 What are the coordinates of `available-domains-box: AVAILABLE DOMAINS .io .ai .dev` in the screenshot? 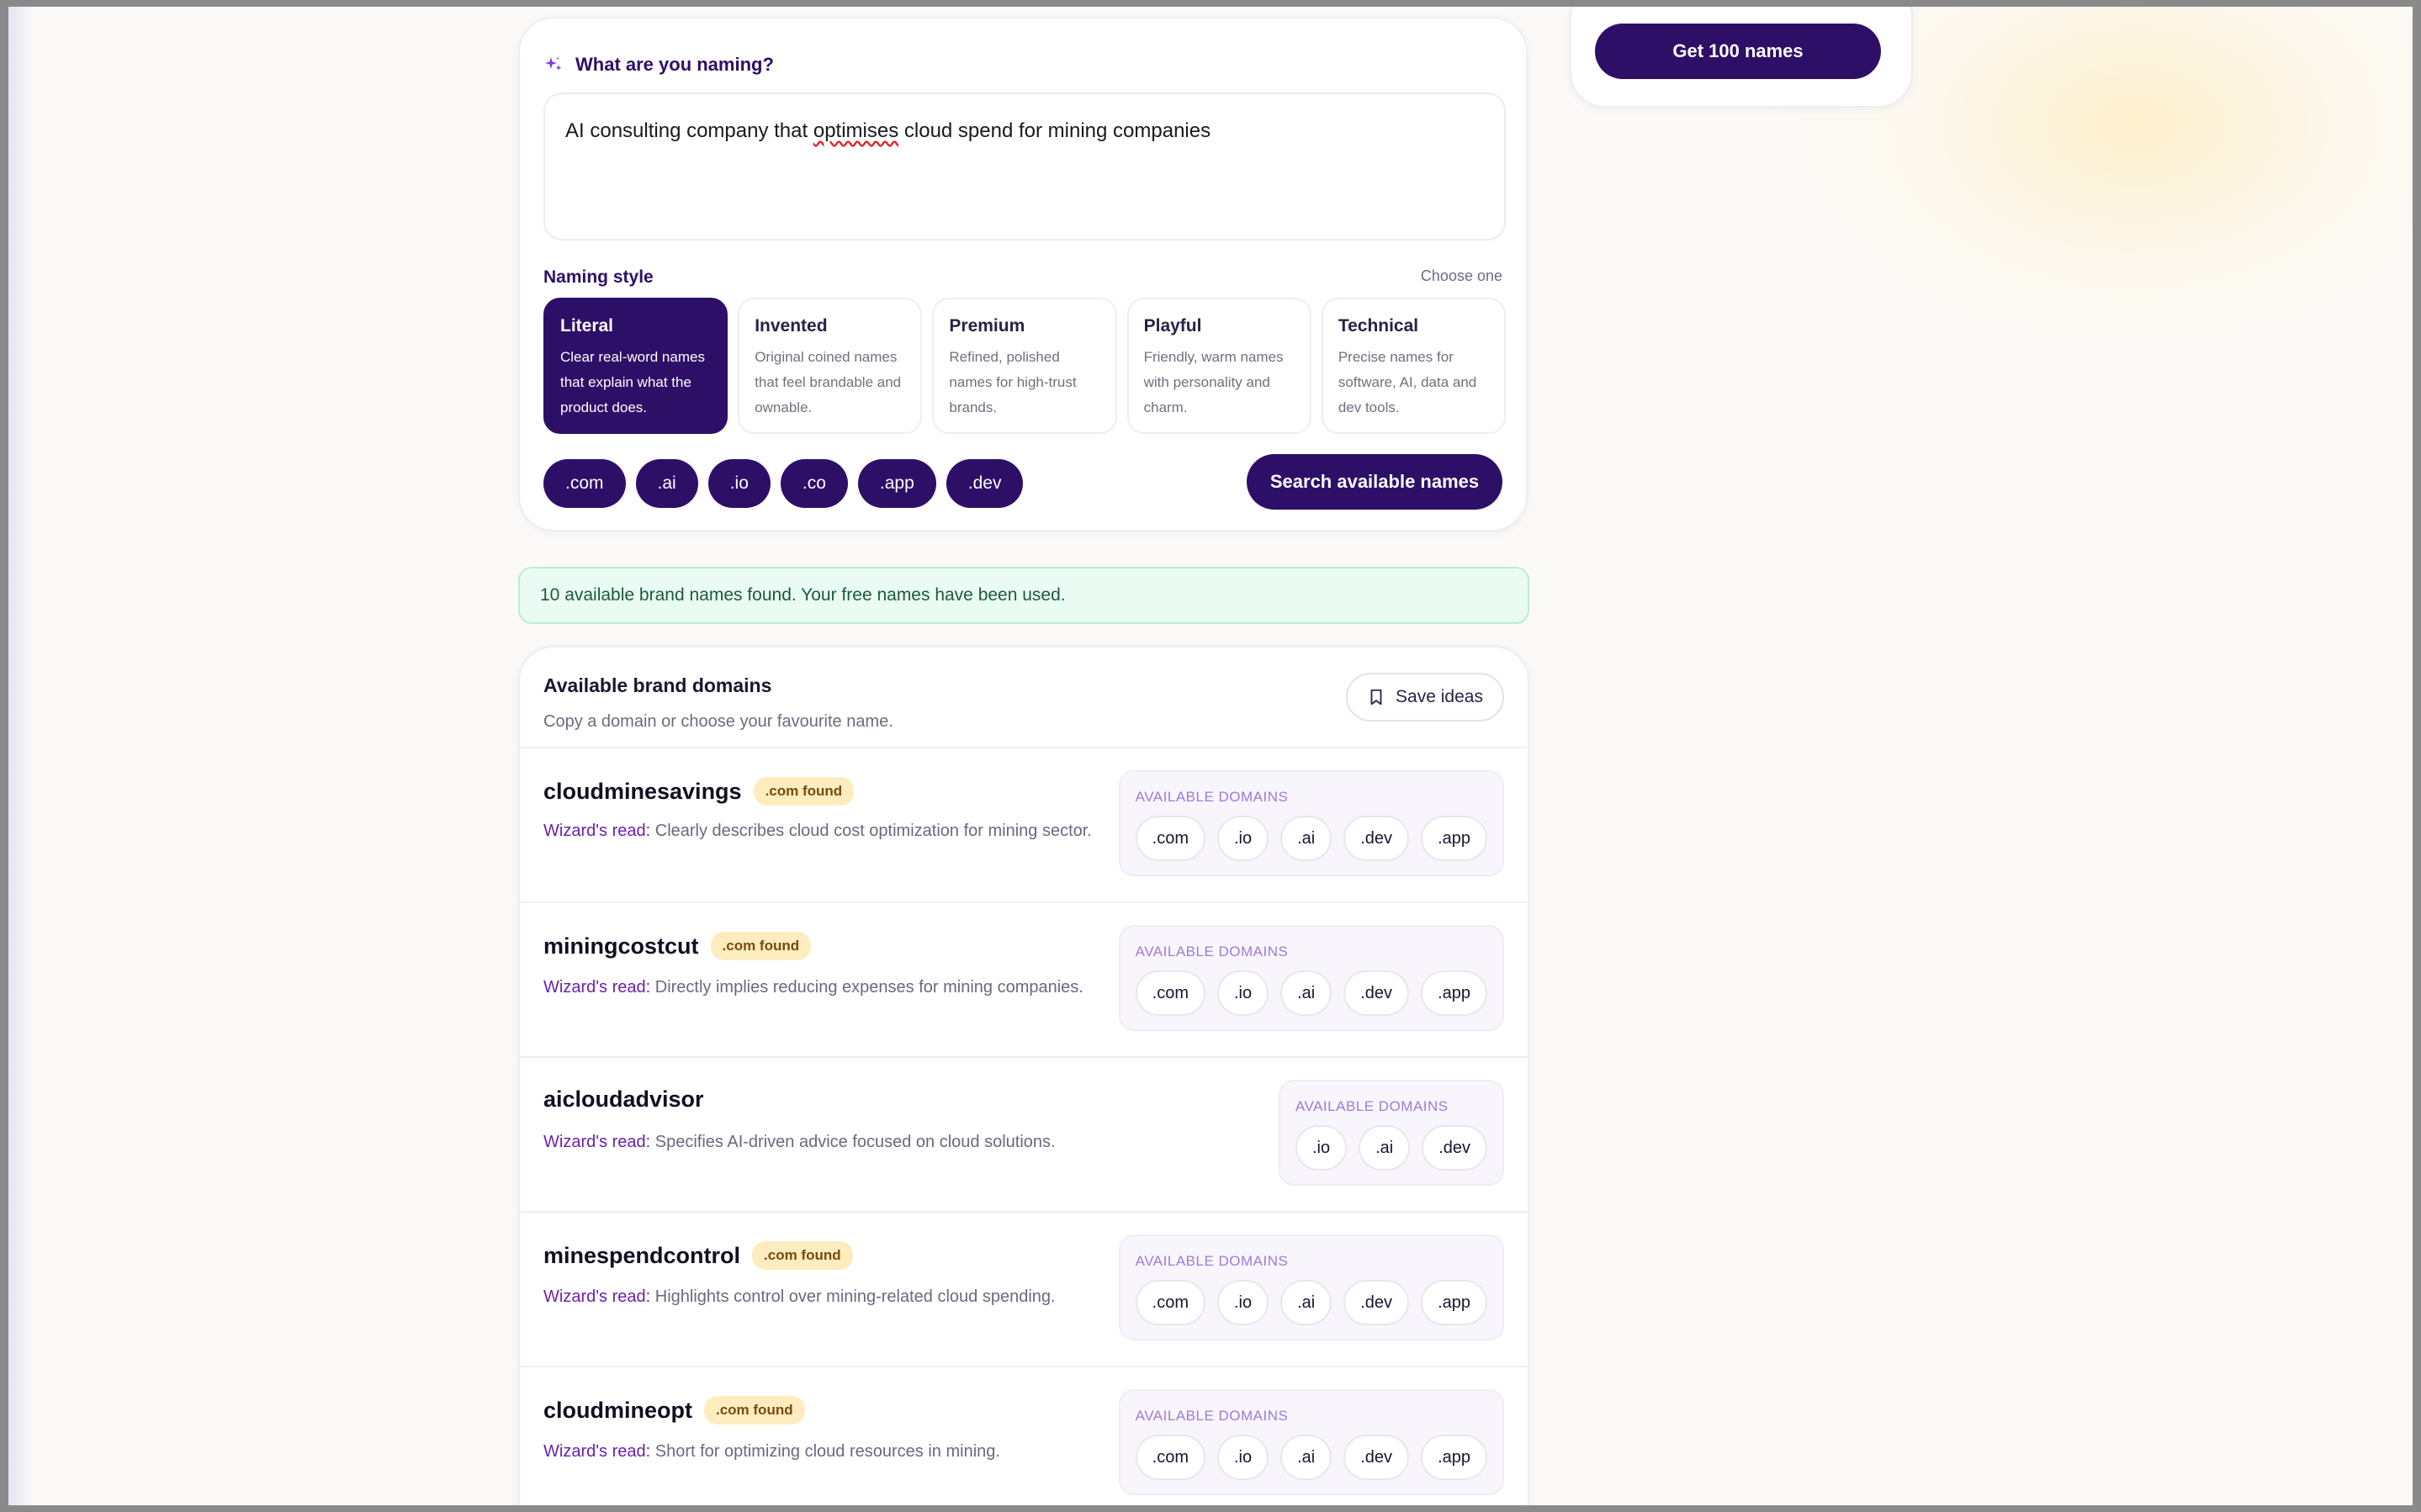 It's located at (1391, 1133).